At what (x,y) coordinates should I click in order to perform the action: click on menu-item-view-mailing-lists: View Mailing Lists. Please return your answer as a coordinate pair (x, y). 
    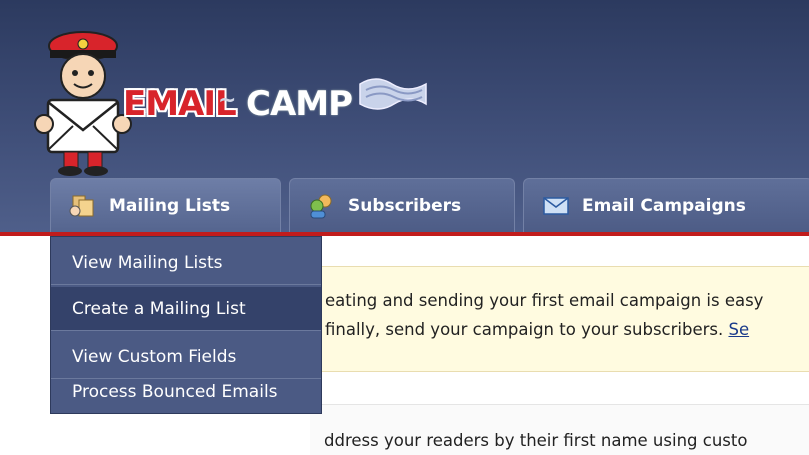
    Looking at the image, I should click on (186, 263).